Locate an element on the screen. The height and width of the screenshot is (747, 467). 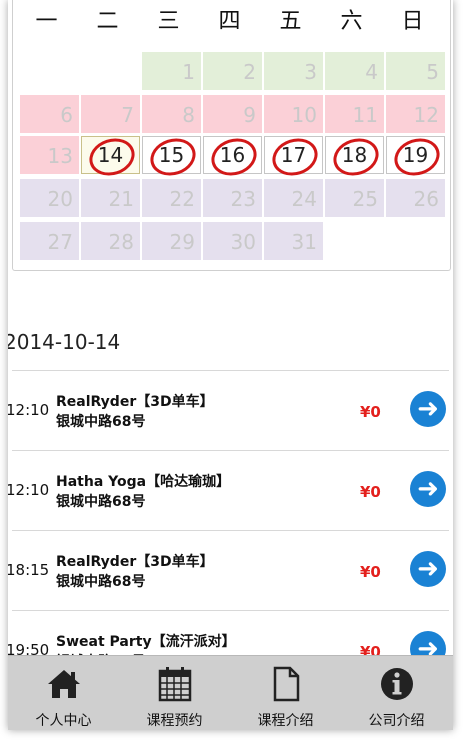
calendar-day: 25 is located at coordinates (354, 198).